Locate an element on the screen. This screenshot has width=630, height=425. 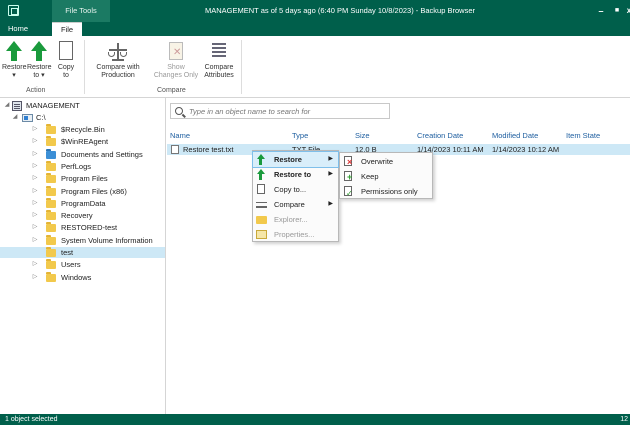
menu-item-keep: Keep is located at coordinates (386, 177).